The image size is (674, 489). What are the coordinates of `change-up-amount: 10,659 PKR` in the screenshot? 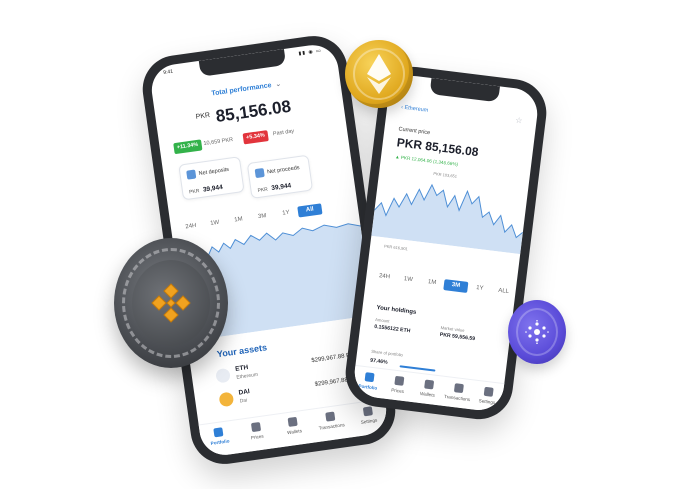 It's located at (218, 142).